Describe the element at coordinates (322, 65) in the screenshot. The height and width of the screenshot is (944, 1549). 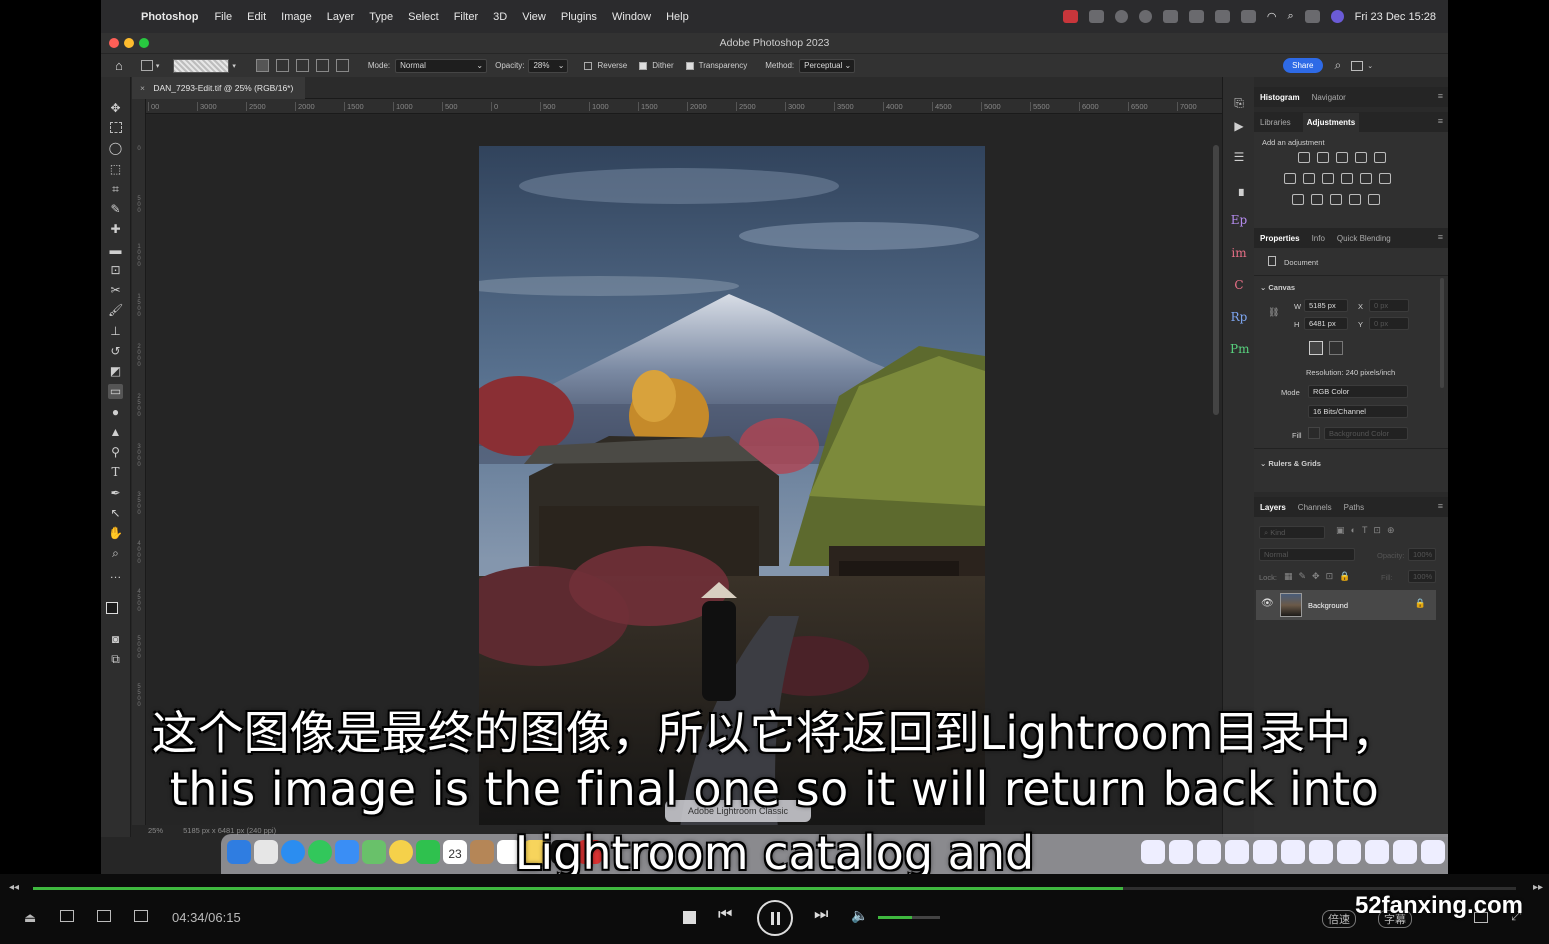
I see `reflected-gradient-button` at that location.